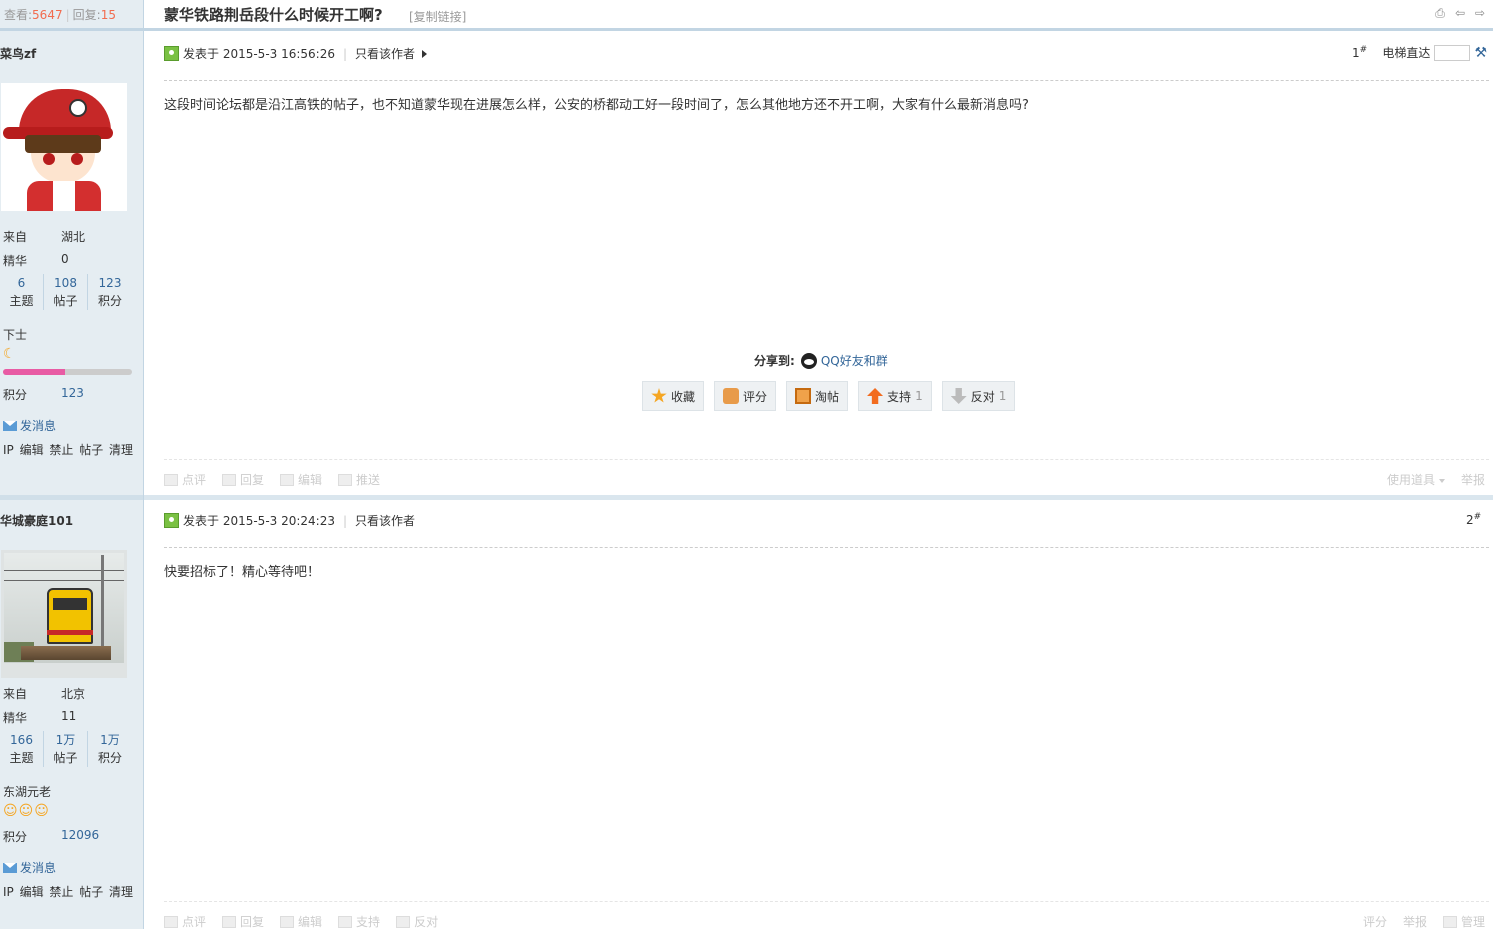 The height and width of the screenshot is (929, 1493). What do you see at coordinates (18, 53) in the screenshot?
I see `author-name: 菜鸟zf` at bounding box center [18, 53].